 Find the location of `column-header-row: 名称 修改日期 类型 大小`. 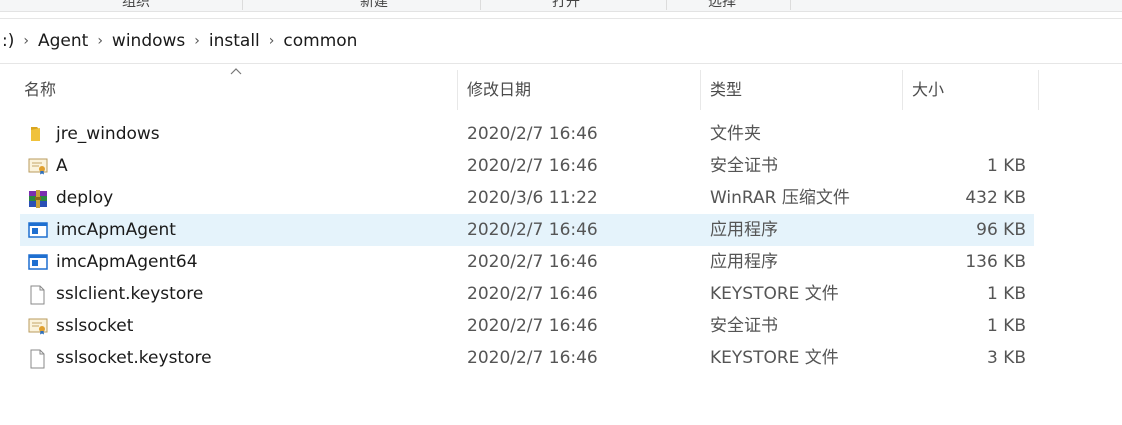

column-header-row: 名称 修改日期 类型 大小 is located at coordinates (530, 90).